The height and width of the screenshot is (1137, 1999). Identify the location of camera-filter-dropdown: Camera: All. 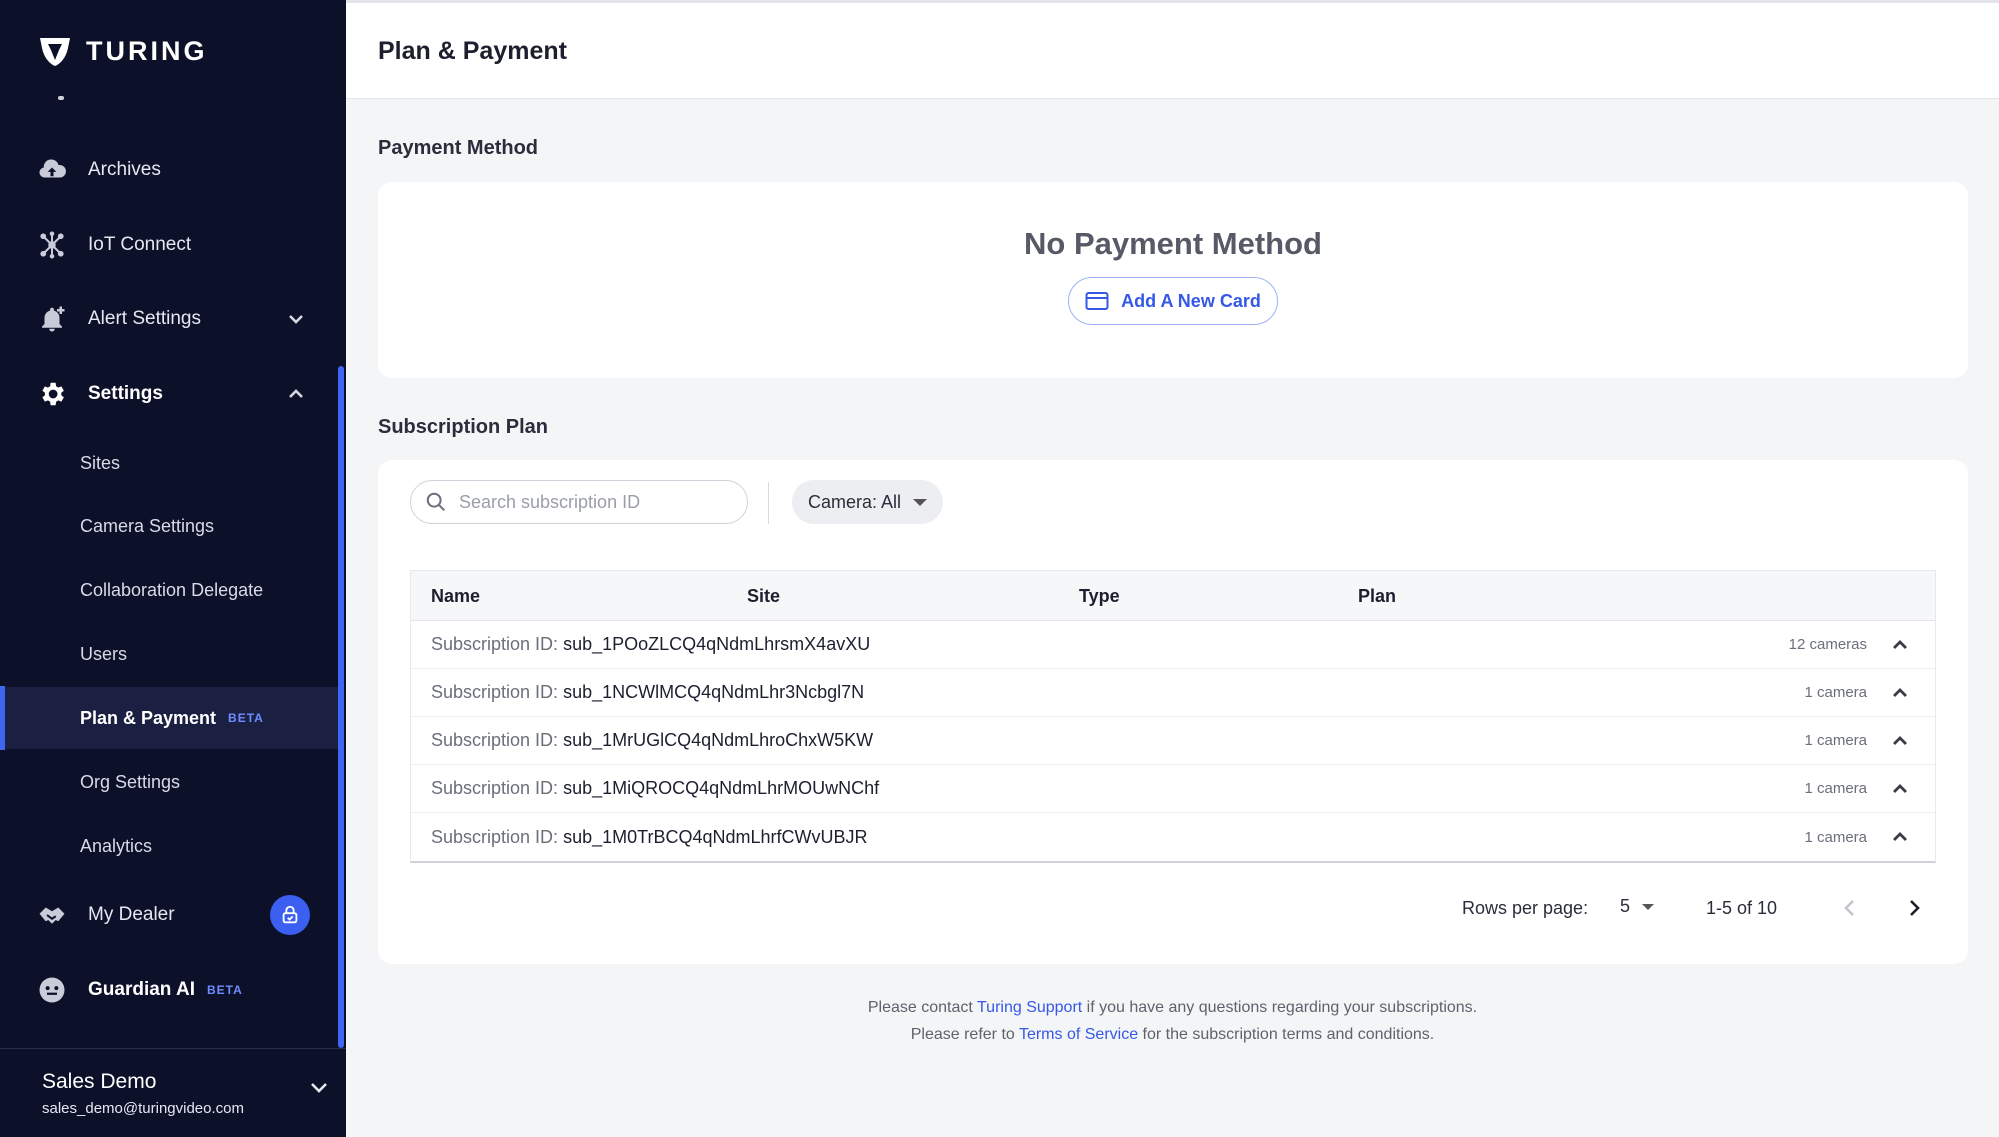
(868, 502).